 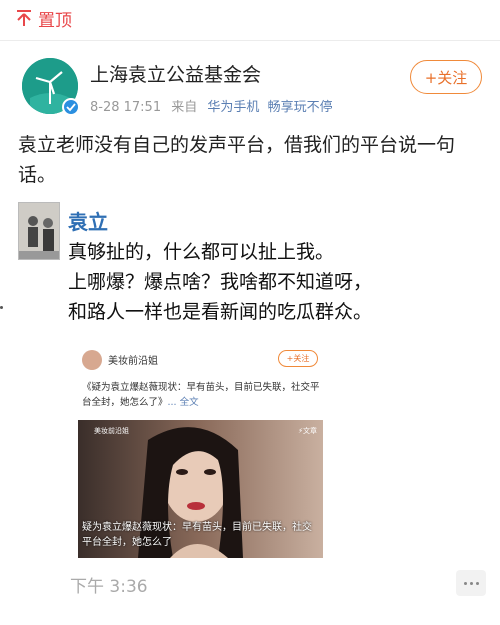 What do you see at coordinates (220, 312) in the screenshot?
I see `quote-line: 和路人一样也是看新闻的吃瓜群众。` at bounding box center [220, 312].